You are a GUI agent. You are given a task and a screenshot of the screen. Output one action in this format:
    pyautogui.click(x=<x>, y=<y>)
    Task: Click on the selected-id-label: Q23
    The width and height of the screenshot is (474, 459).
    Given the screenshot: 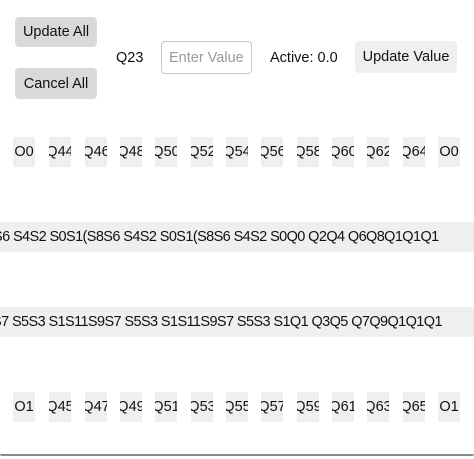 What is the action you would take?
    pyautogui.click(x=130, y=58)
    